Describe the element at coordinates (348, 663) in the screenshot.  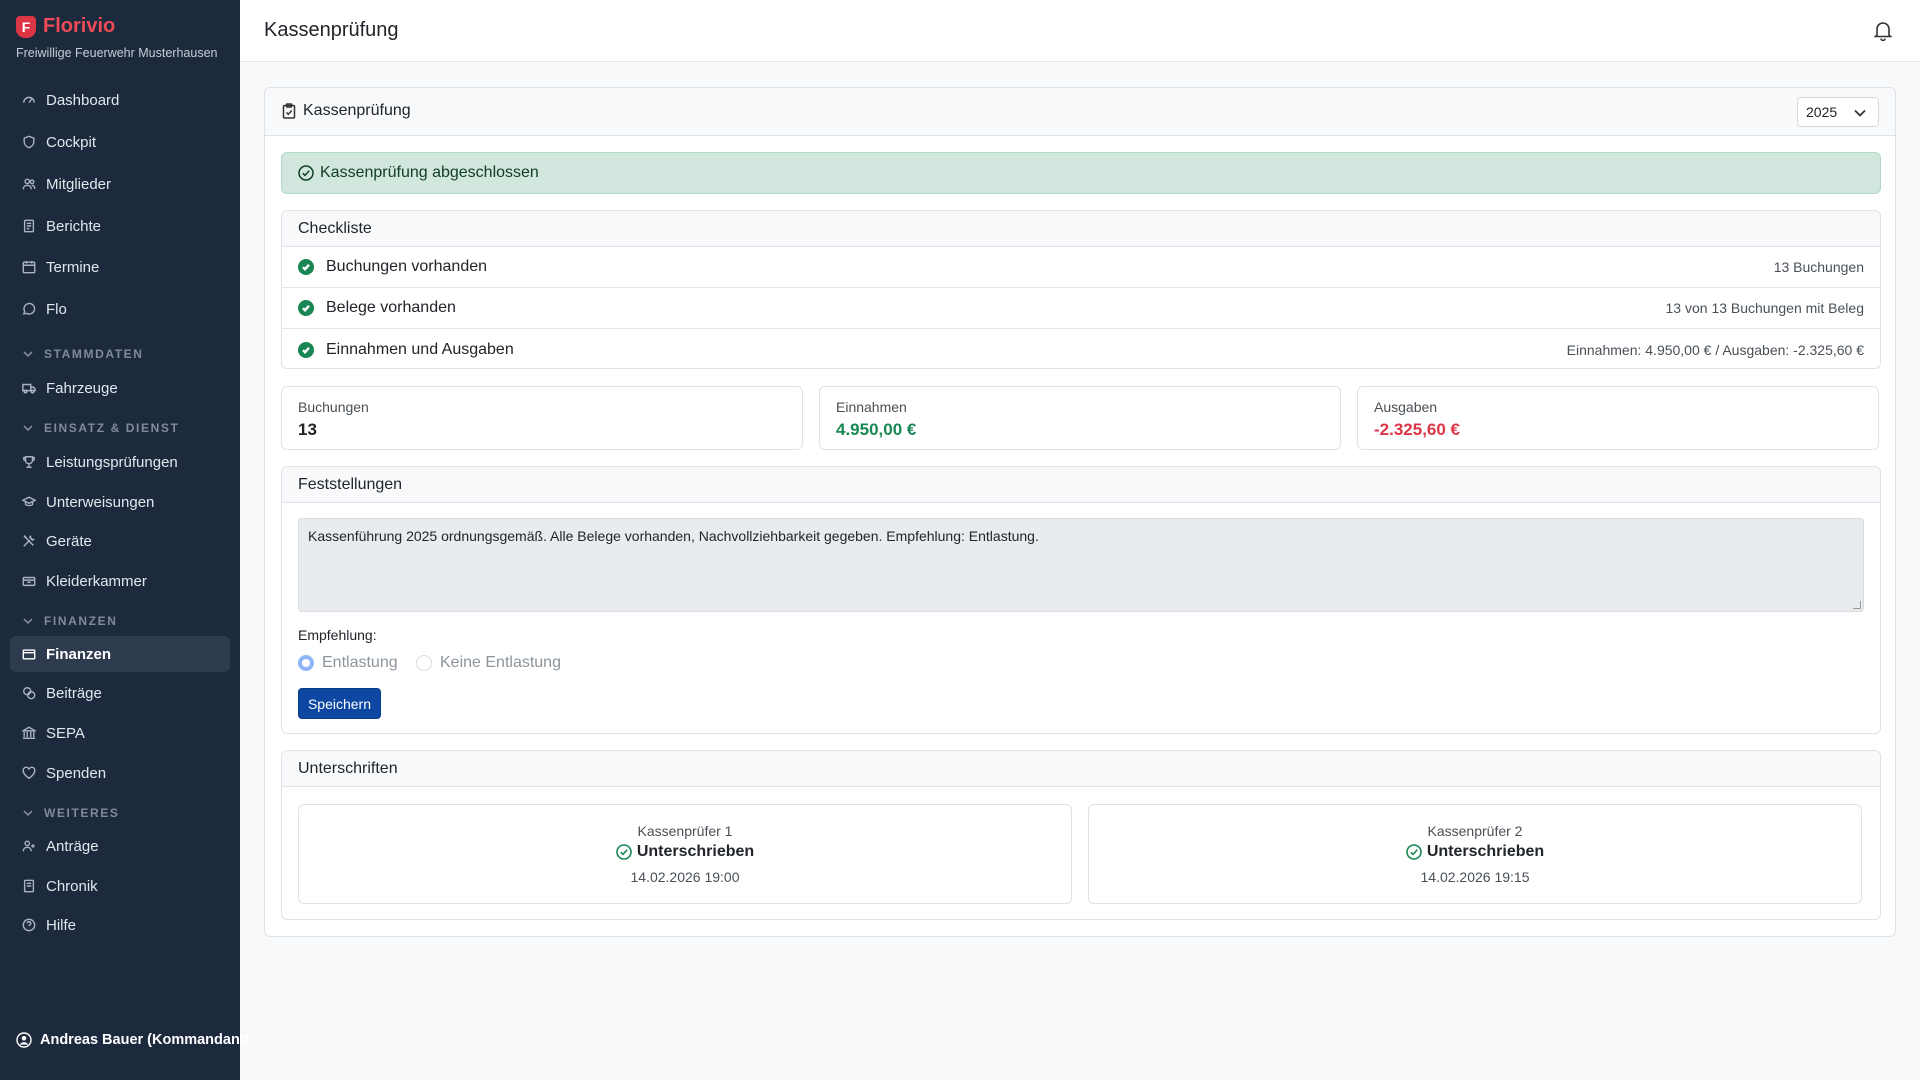
I see `radio-entlastung: Entlastung` at that location.